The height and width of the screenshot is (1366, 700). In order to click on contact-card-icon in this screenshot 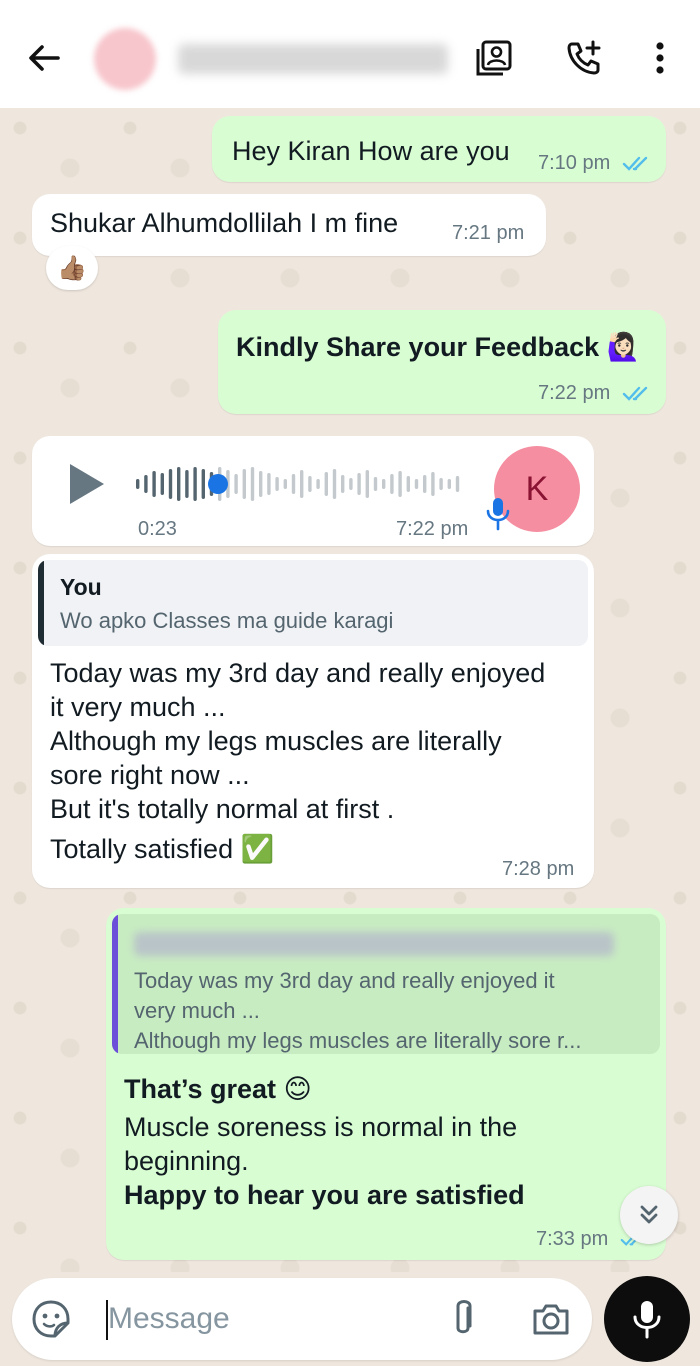, I will do `click(494, 58)`.